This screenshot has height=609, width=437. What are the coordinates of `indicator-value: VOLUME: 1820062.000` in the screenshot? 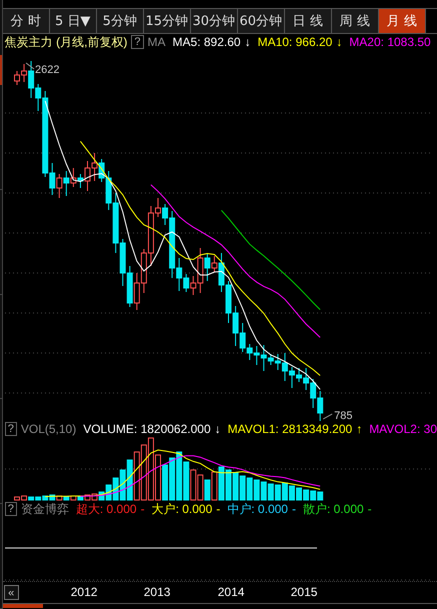 It's located at (147, 429).